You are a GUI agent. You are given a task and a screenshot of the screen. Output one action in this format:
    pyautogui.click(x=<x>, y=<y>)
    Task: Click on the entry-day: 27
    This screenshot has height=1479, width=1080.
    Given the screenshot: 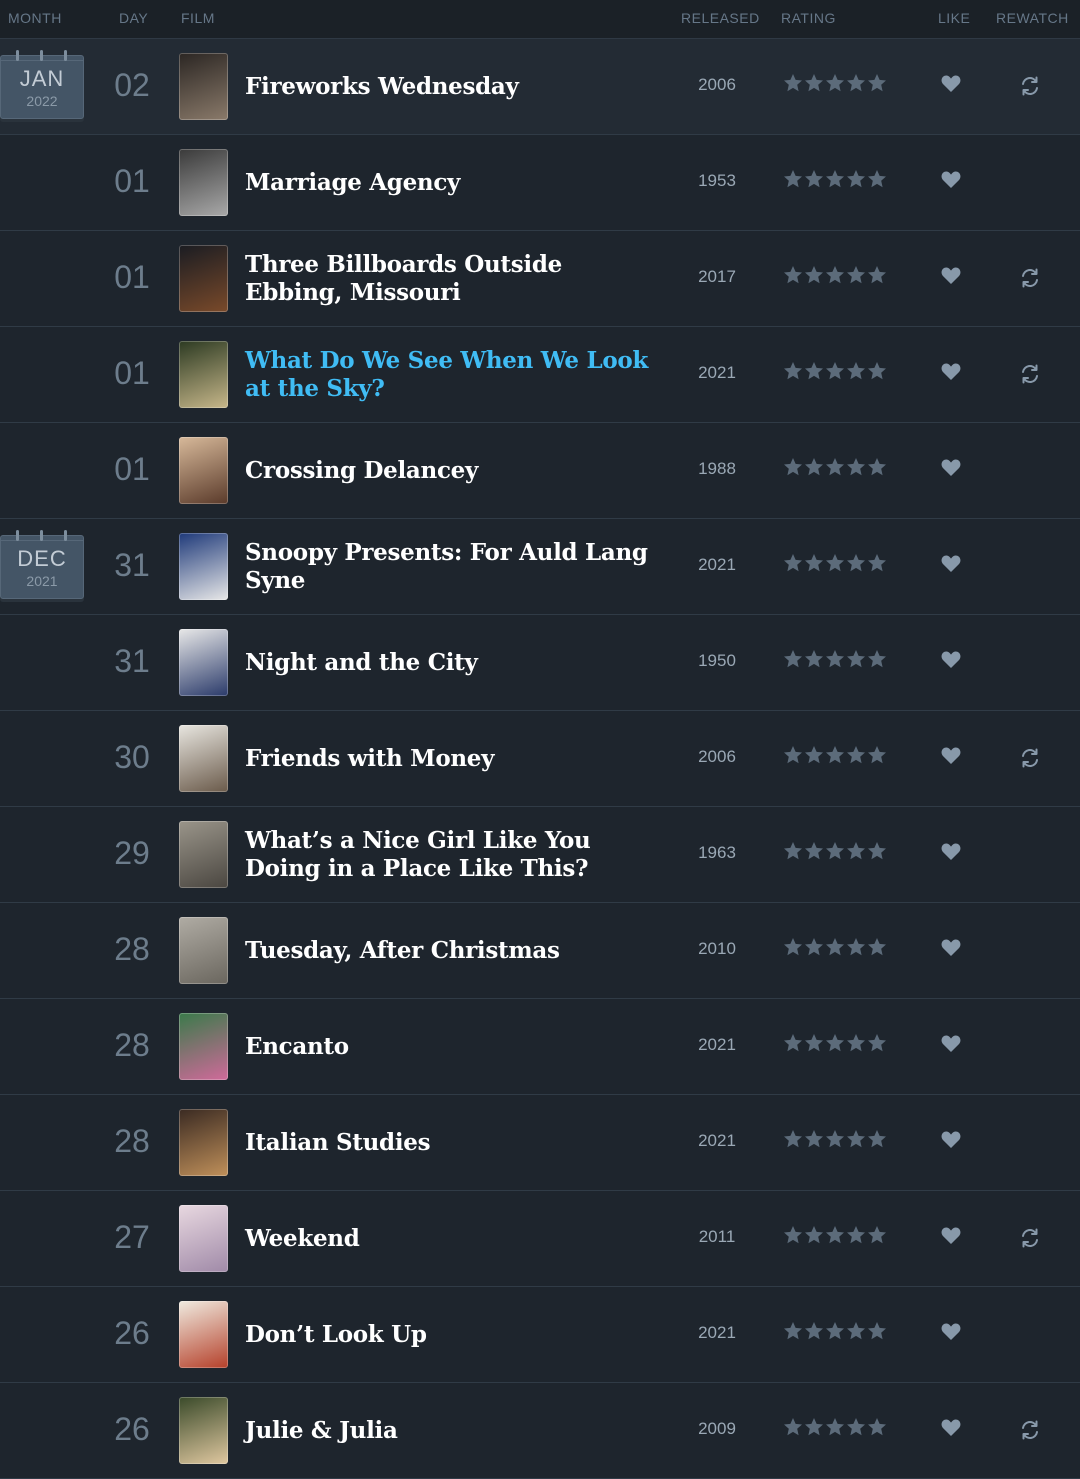 What is the action you would take?
    pyautogui.click(x=132, y=1237)
    